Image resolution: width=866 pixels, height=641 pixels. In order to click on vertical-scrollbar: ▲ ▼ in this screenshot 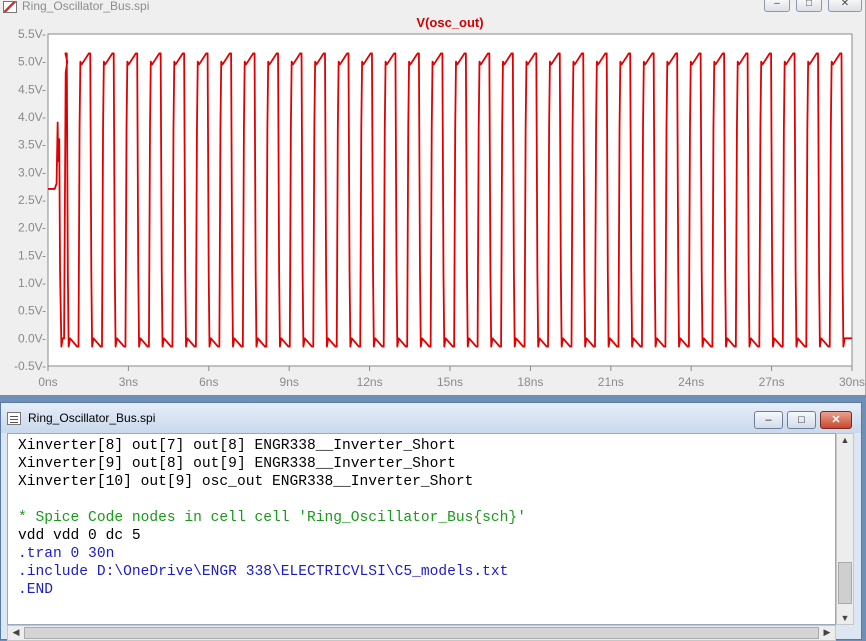, I will do `click(845, 529)`.